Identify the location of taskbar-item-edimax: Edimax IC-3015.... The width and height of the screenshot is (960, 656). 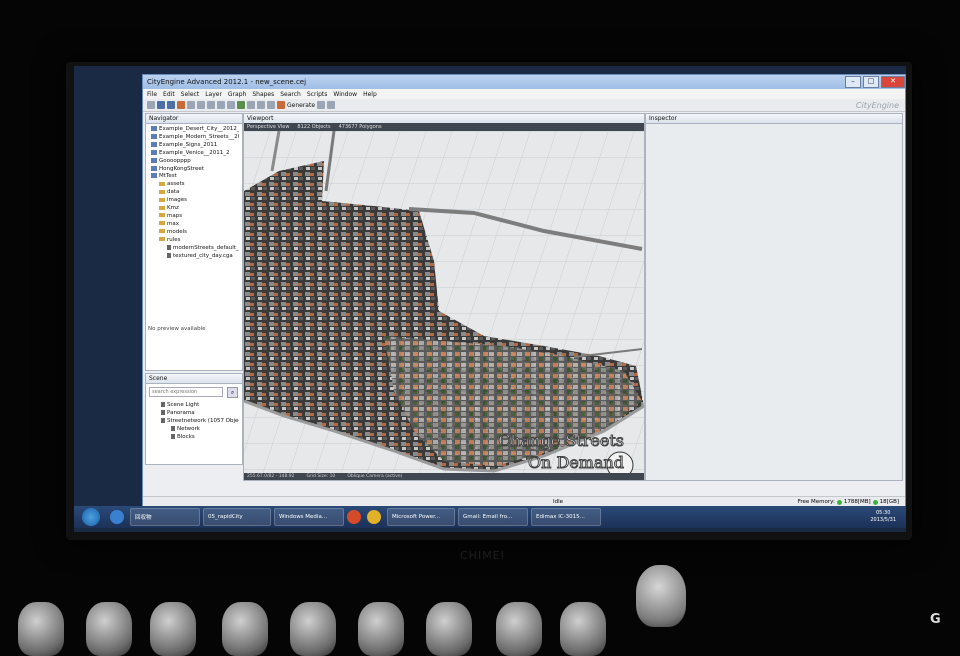
(566, 517).